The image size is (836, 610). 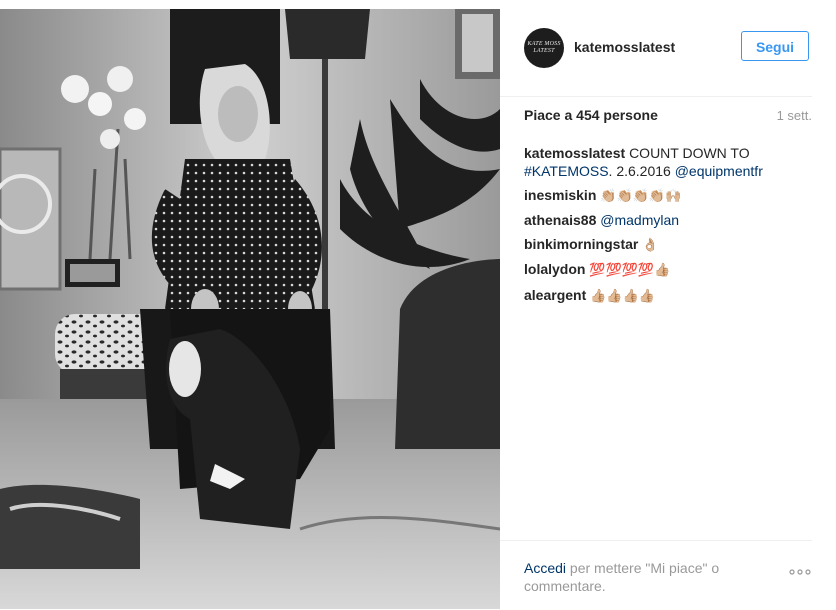 I want to click on comment-username: binkimorningstar, so click(x=581, y=244).